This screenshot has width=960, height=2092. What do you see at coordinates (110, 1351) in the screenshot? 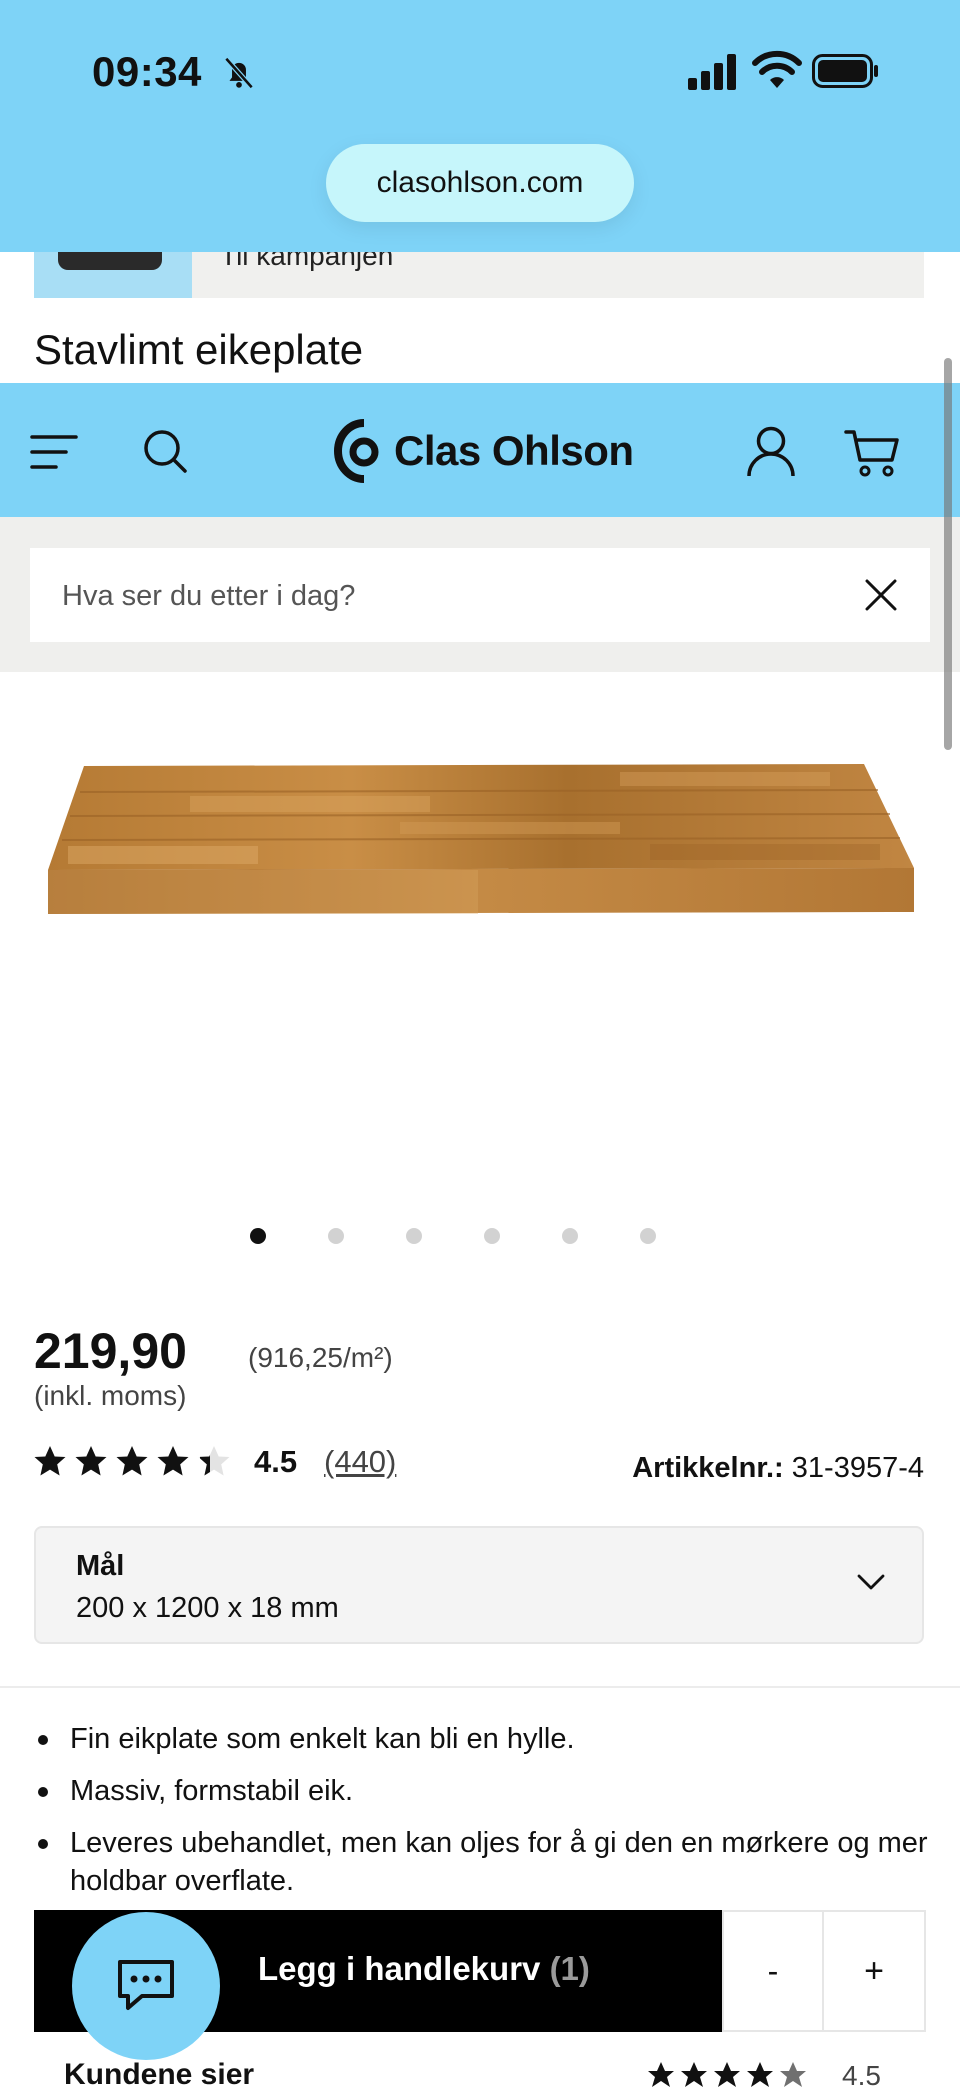
I see `price: 219,90` at bounding box center [110, 1351].